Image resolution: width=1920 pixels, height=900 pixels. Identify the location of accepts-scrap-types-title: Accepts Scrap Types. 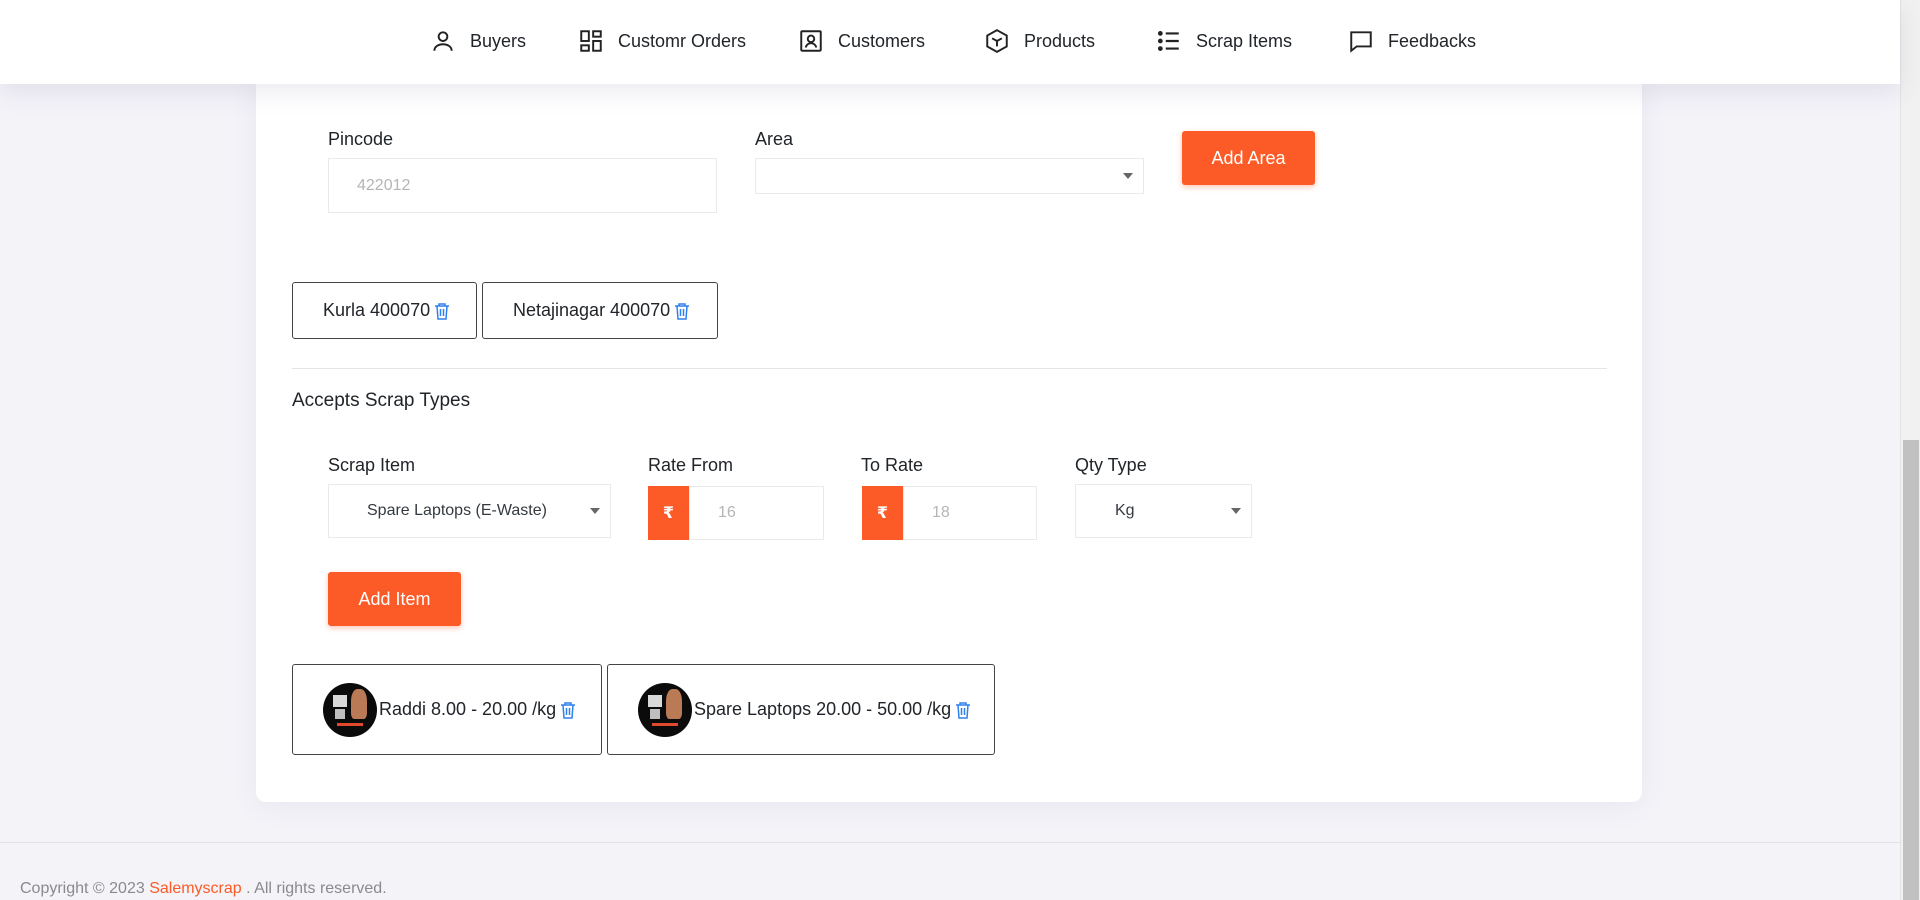
(381, 400).